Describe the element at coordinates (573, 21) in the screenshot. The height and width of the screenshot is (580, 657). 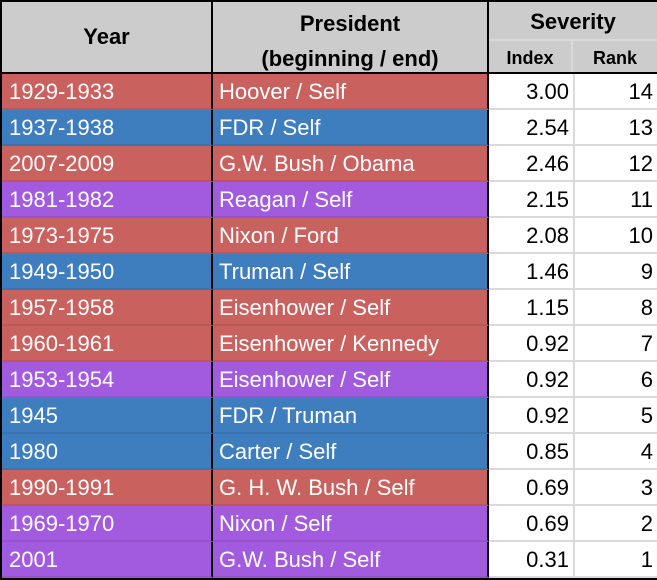
I see `header-severity-label: Severity` at that location.